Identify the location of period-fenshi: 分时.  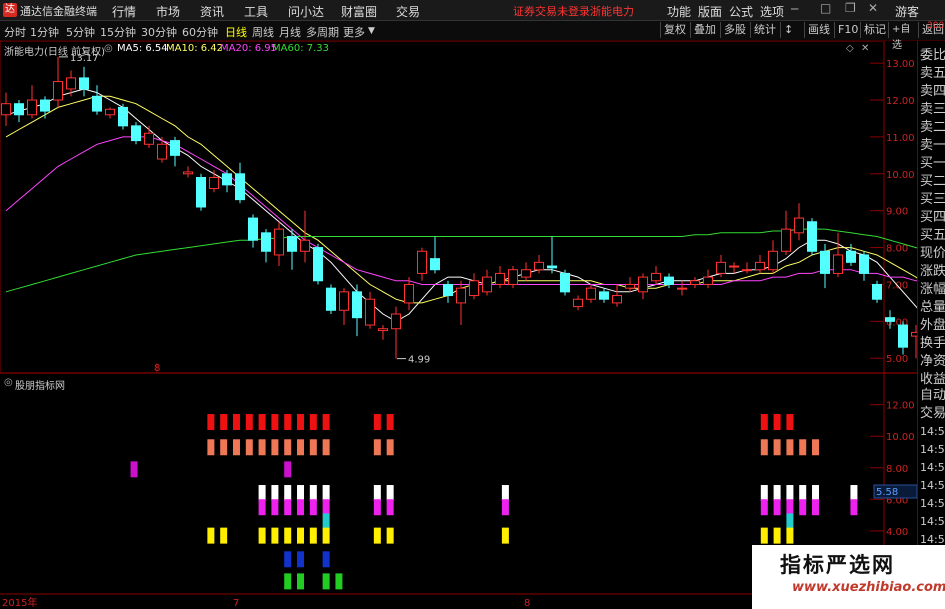
(15, 32).